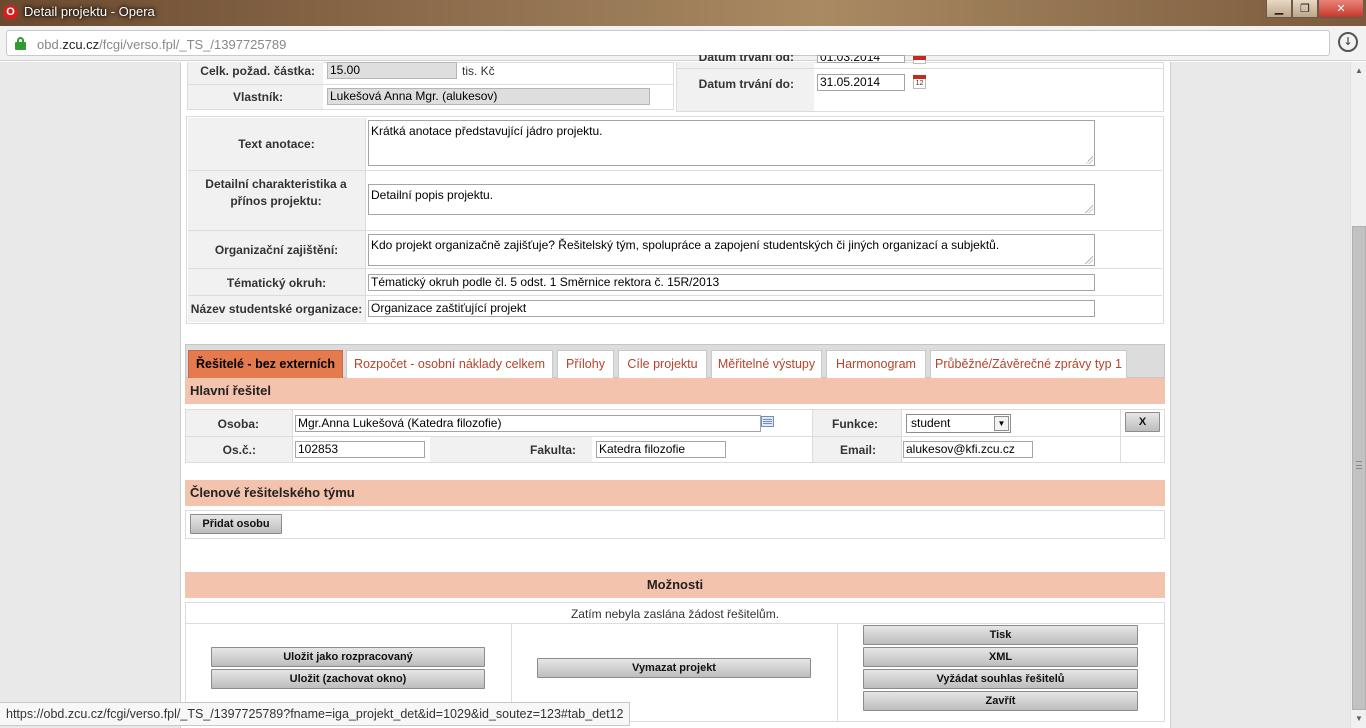 Image resolution: width=1366 pixels, height=728 pixels. What do you see at coordinates (675, 614) in the screenshot?
I see `request-notice: Zatím nebyla zaslána žádost řešitelům.` at bounding box center [675, 614].